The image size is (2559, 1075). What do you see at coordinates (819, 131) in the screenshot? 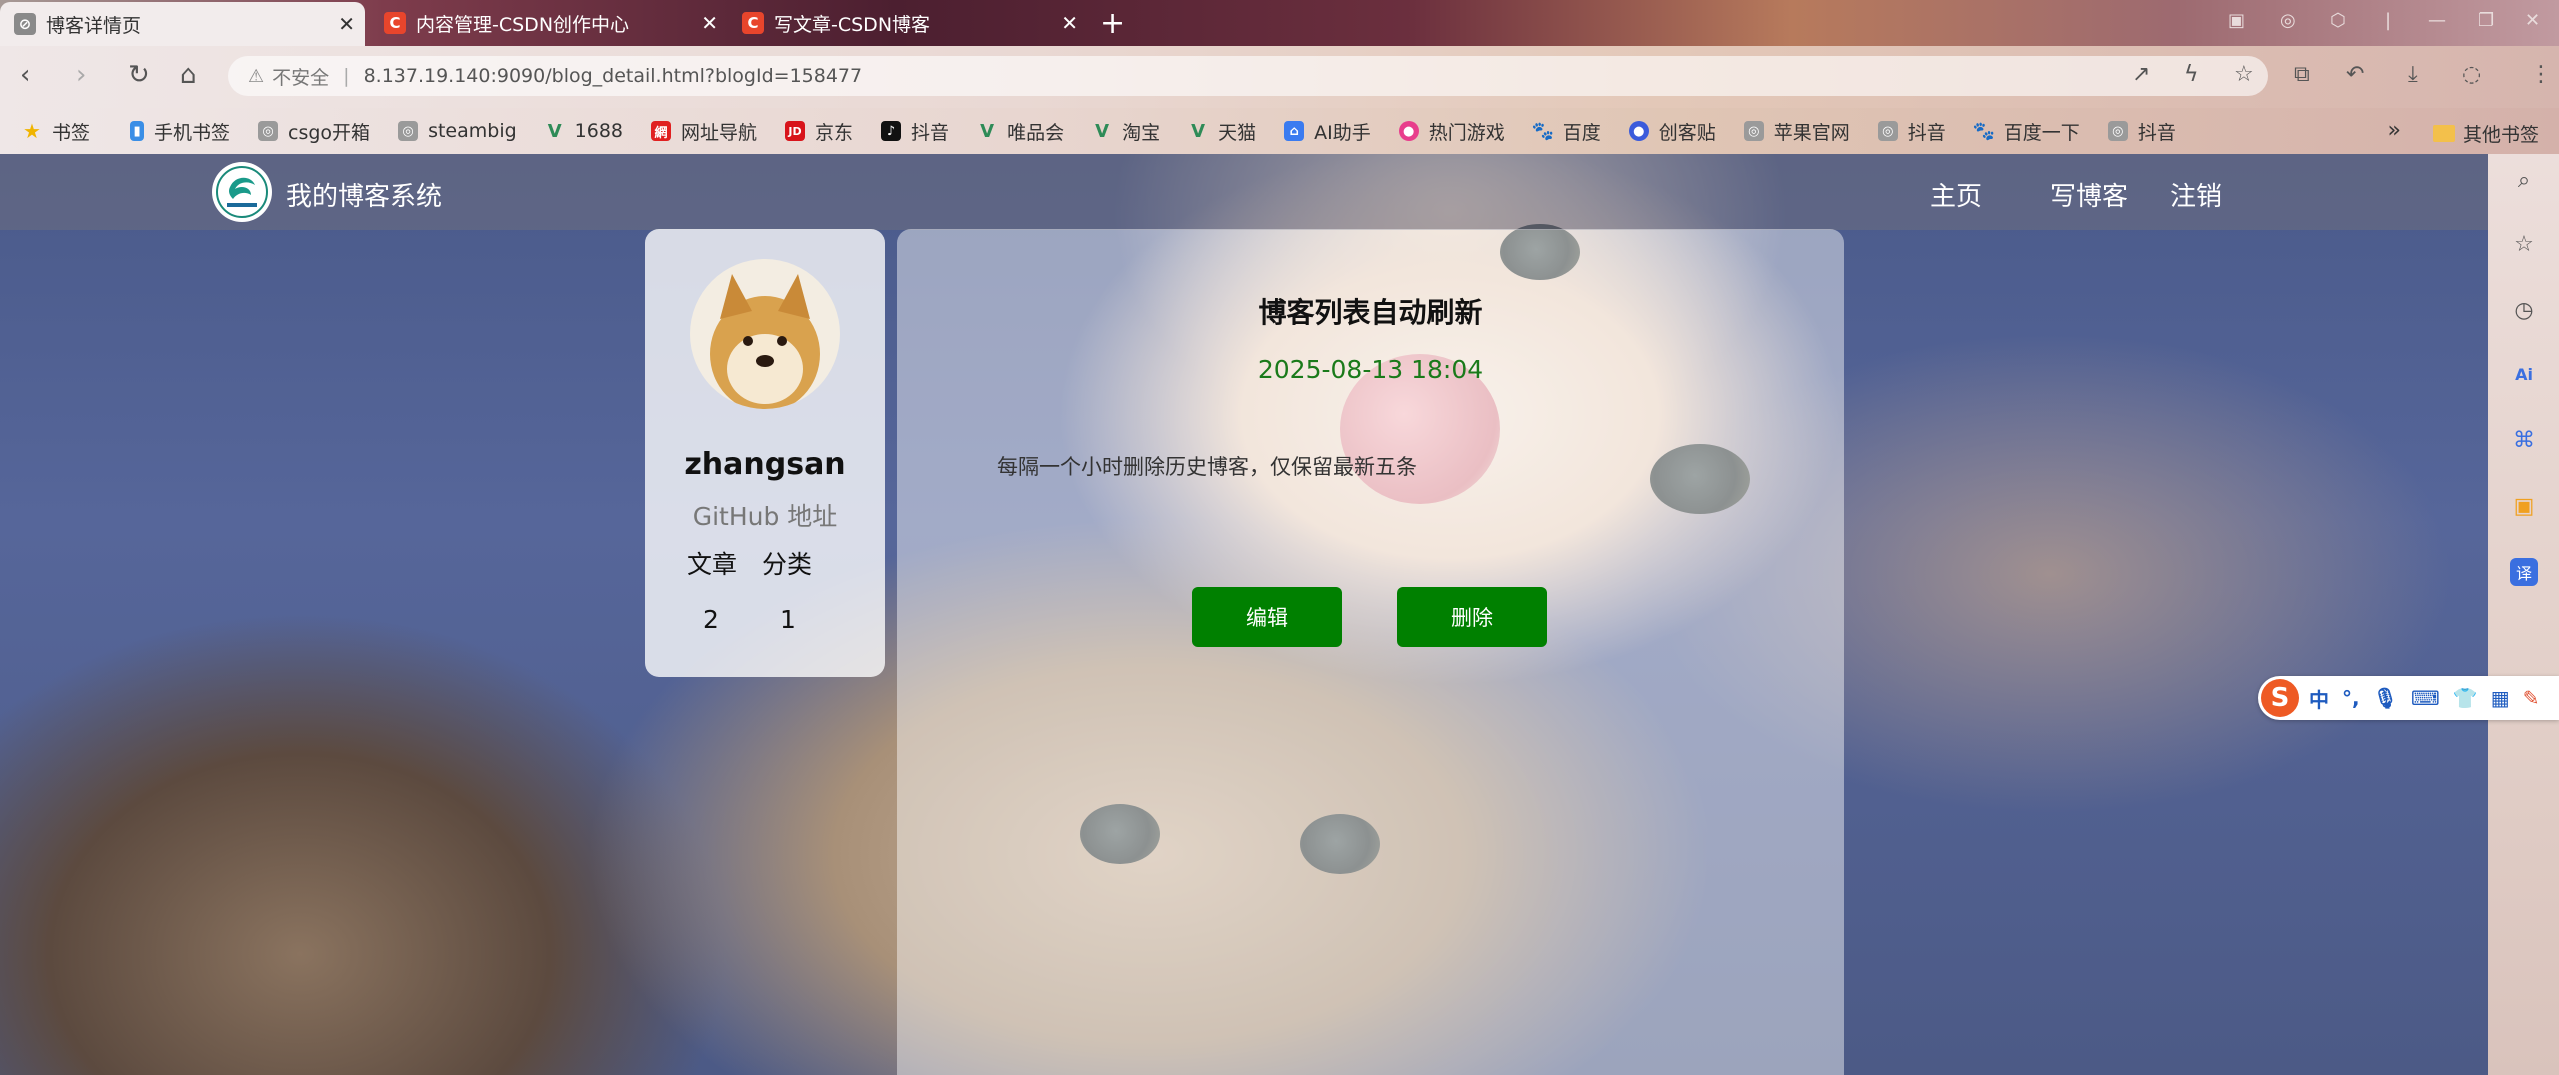
I see `bookmark-item: JD 京东` at bounding box center [819, 131].